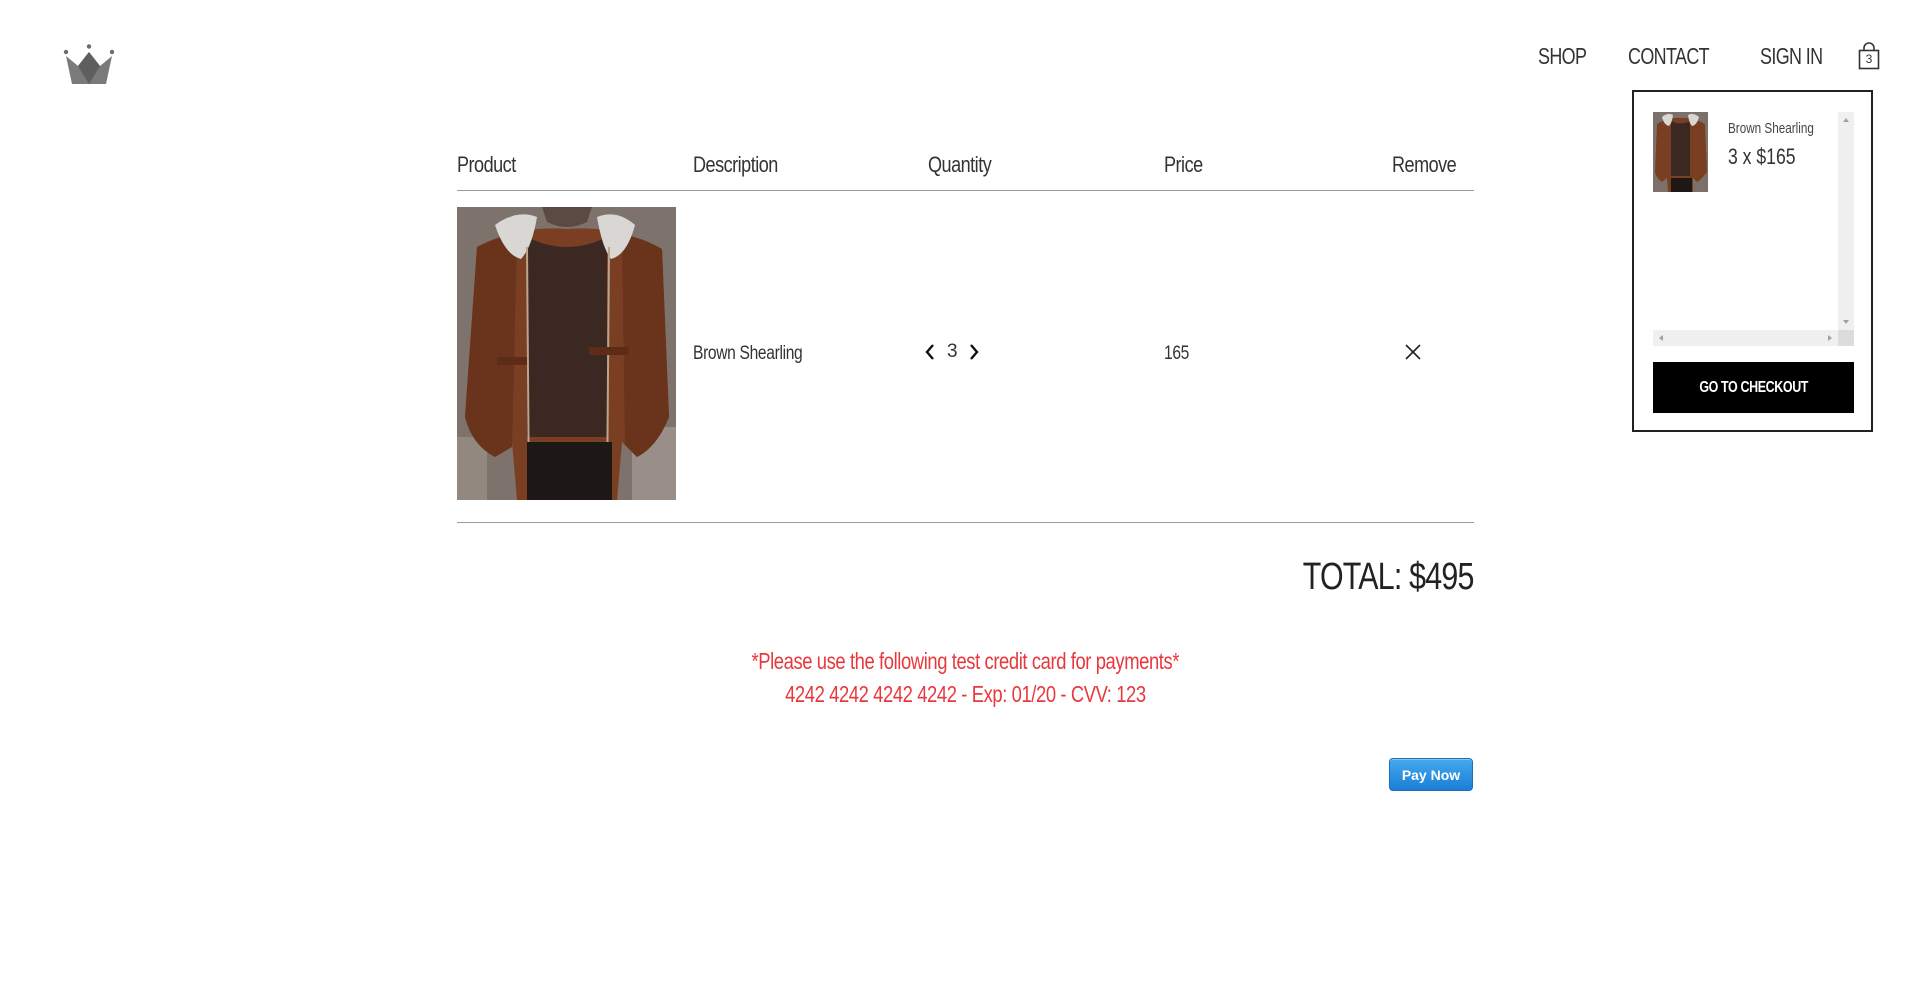  Describe the element at coordinates (1753, 229) in the screenshot. I see `mini-cart-items: Brown Shearling 3 x $165` at that location.